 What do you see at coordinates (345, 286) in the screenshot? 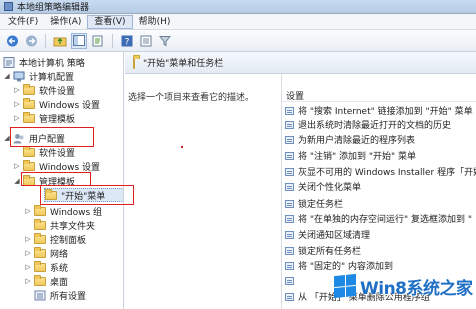
I see `windows-logo-icon` at bounding box center [345, 286].